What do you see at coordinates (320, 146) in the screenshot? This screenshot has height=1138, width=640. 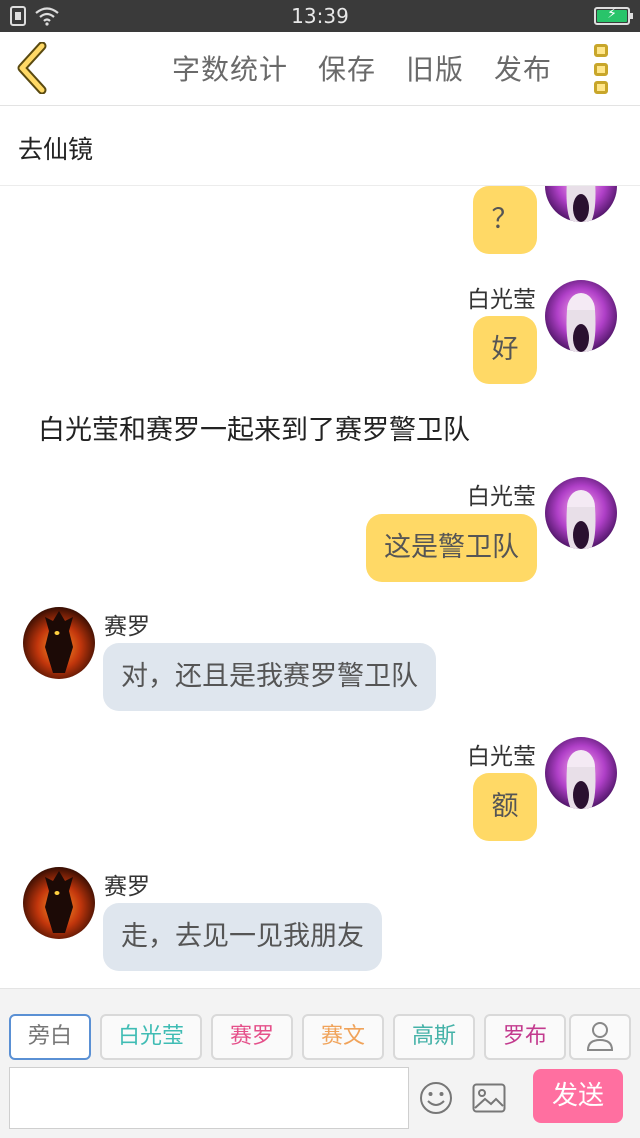 I see `chapter-title-row: 去仙镜` at bounding box center [320, 146].